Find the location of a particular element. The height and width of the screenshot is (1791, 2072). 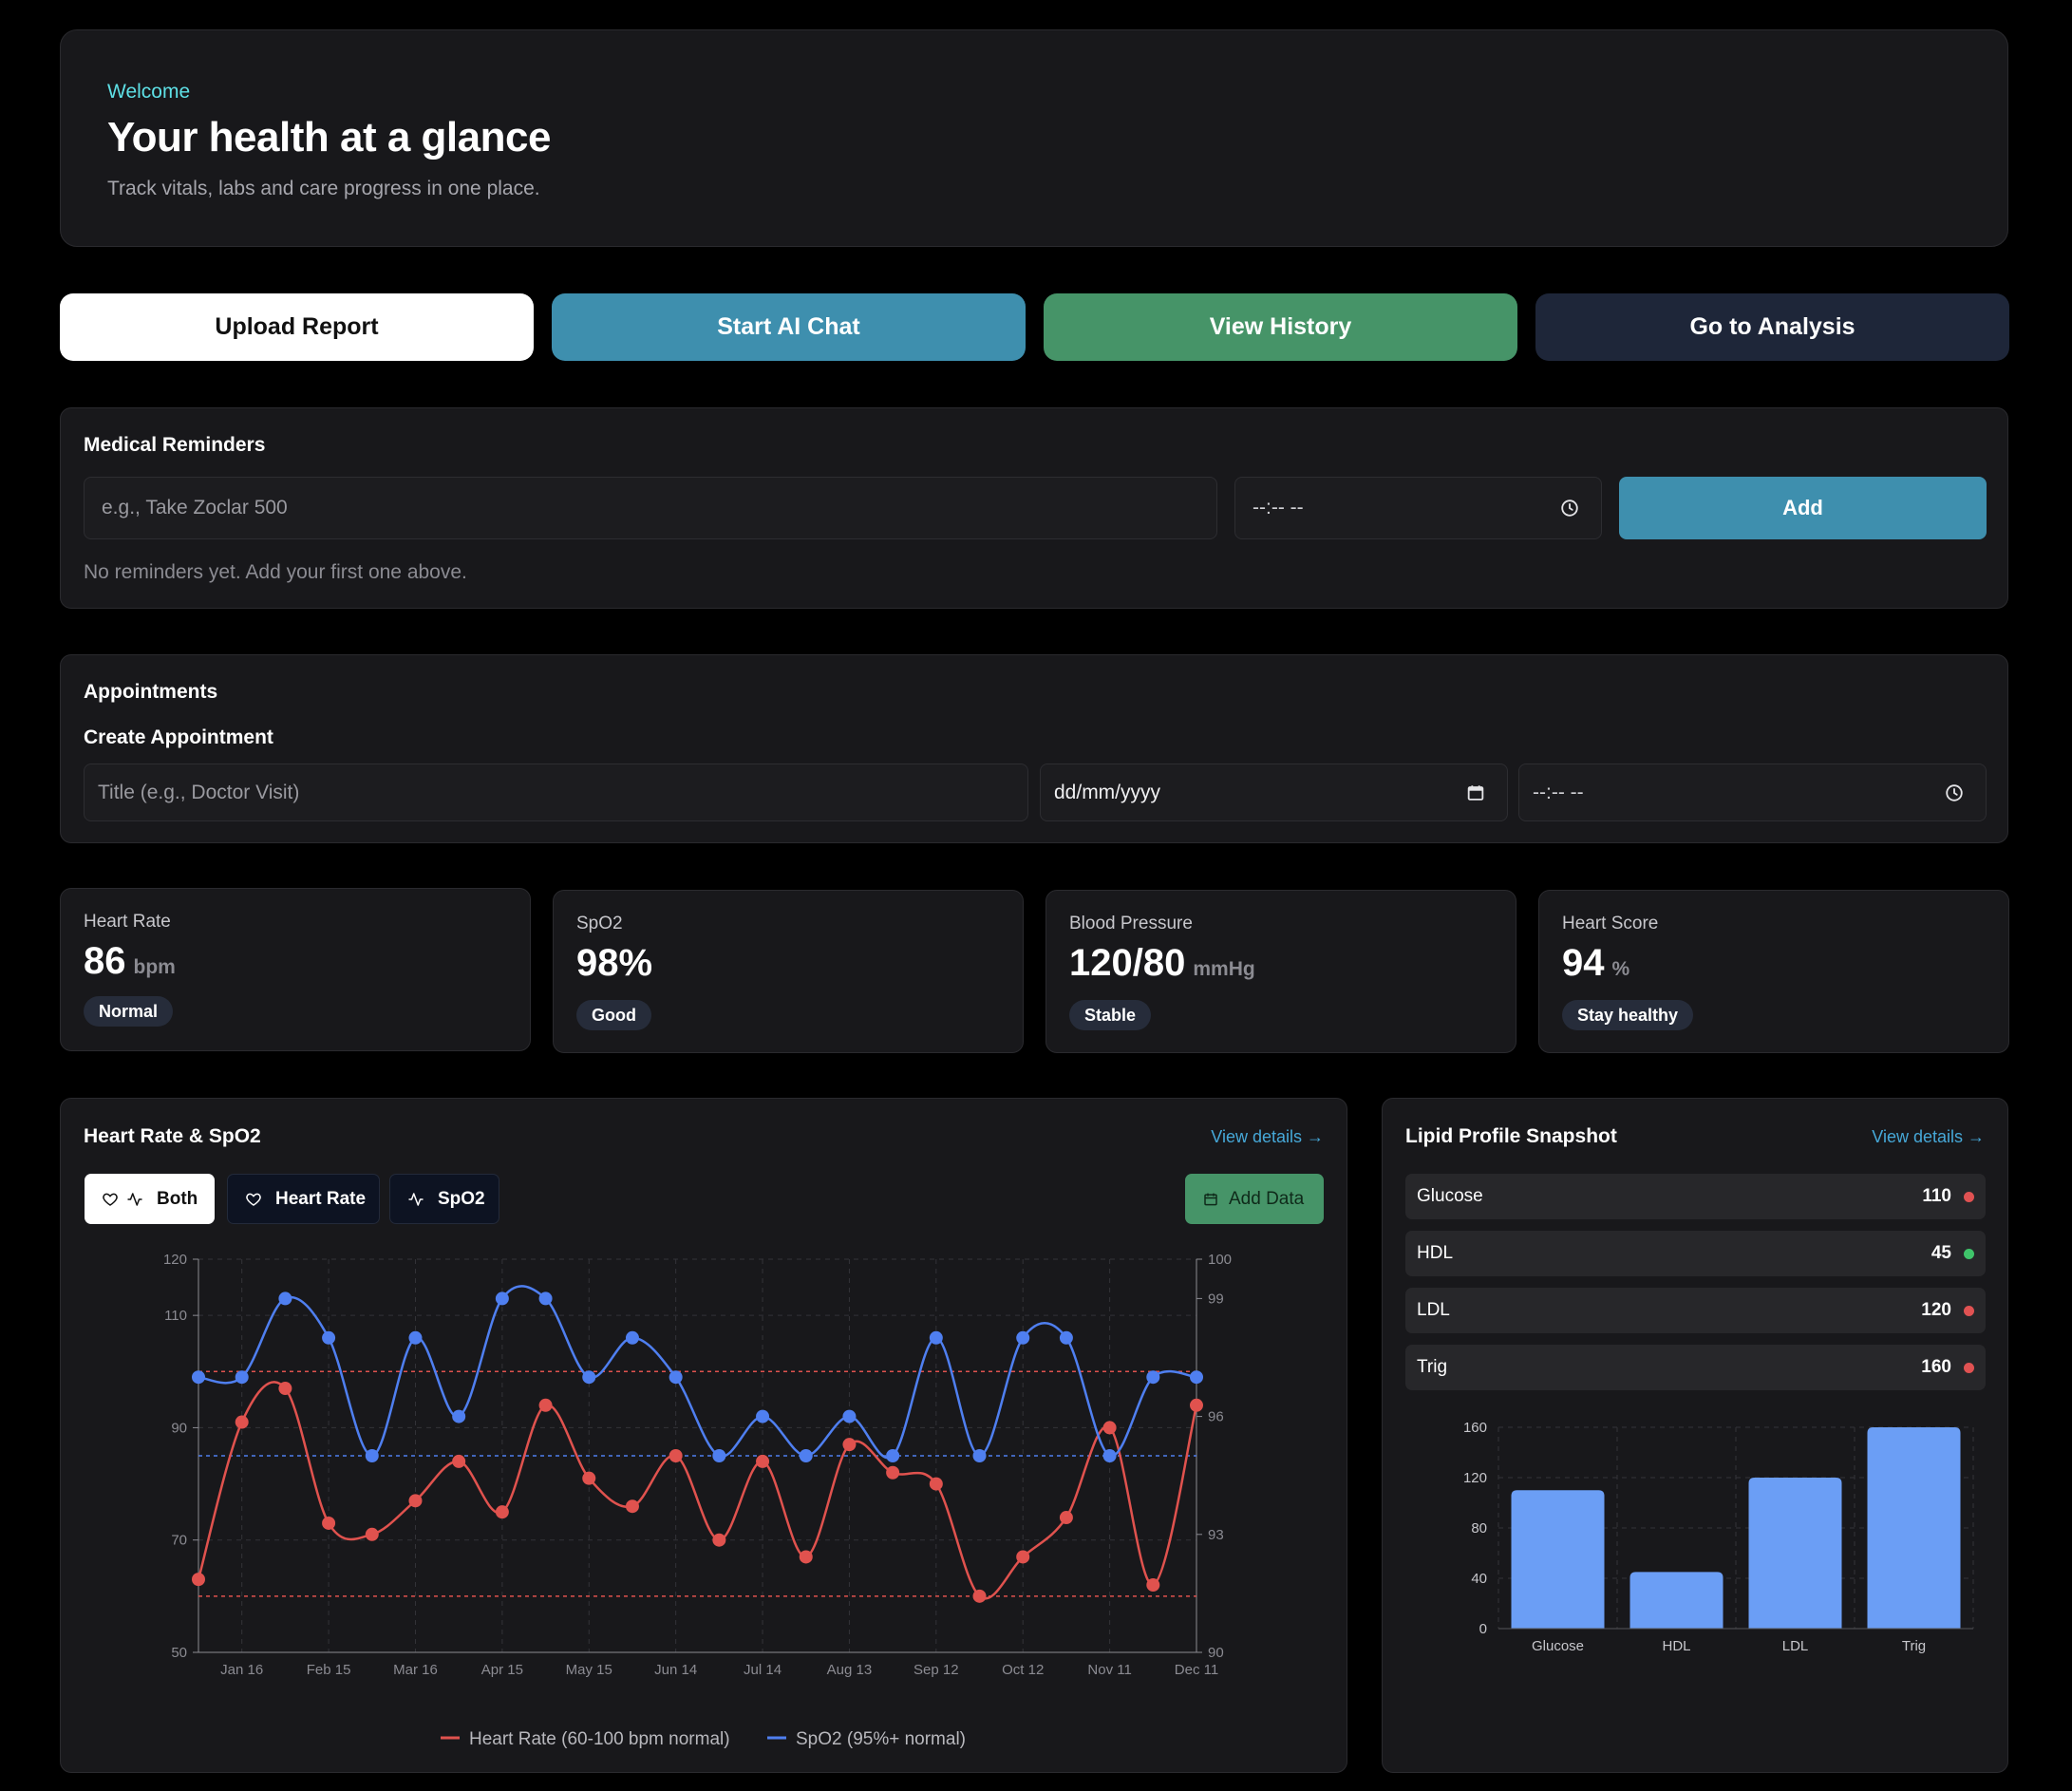

bar-trig is located at coordinates (1914, 1528).